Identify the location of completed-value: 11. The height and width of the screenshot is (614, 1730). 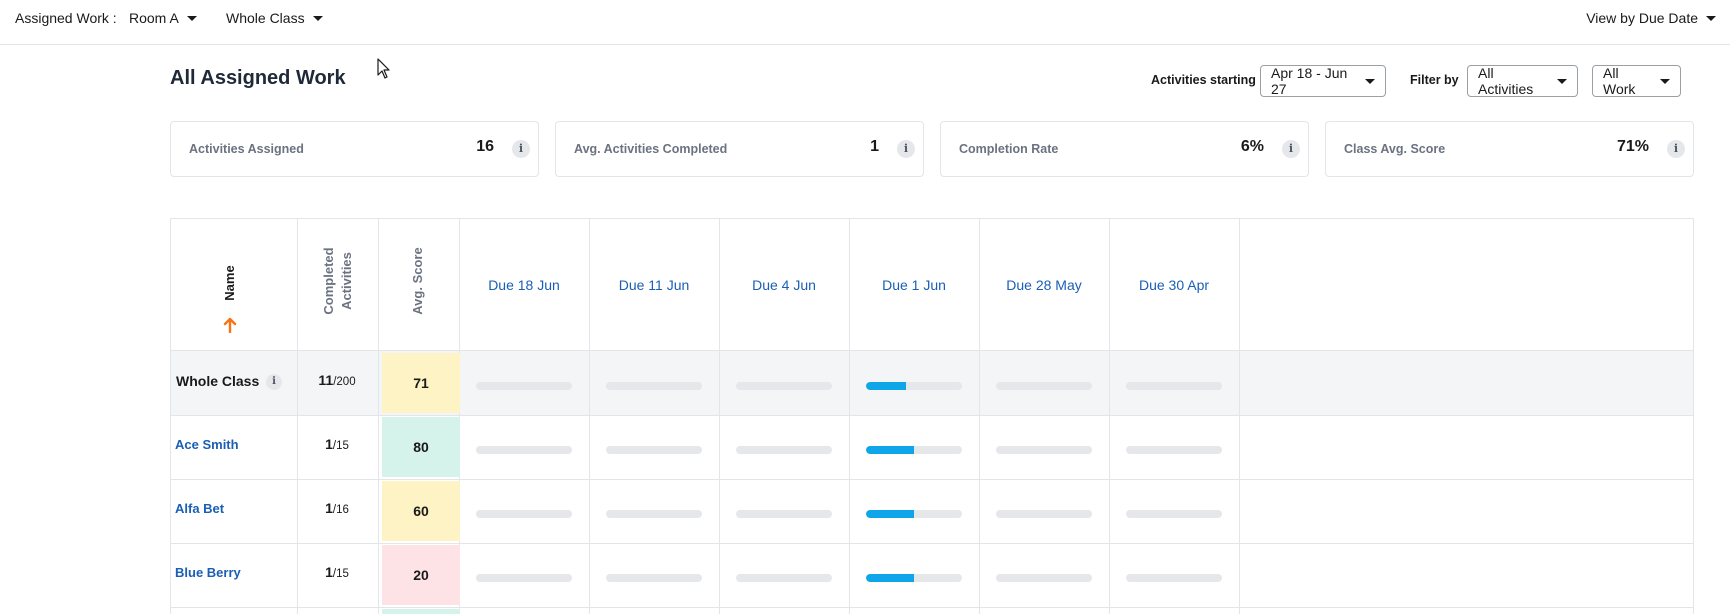
(326, 380).